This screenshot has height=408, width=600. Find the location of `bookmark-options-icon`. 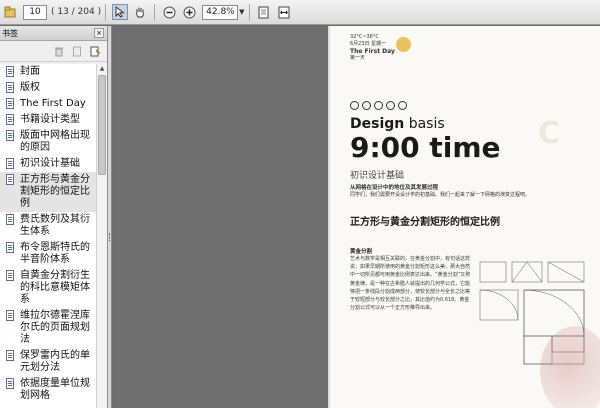

bookmark-options-icon is located at coordinates (95, 51).